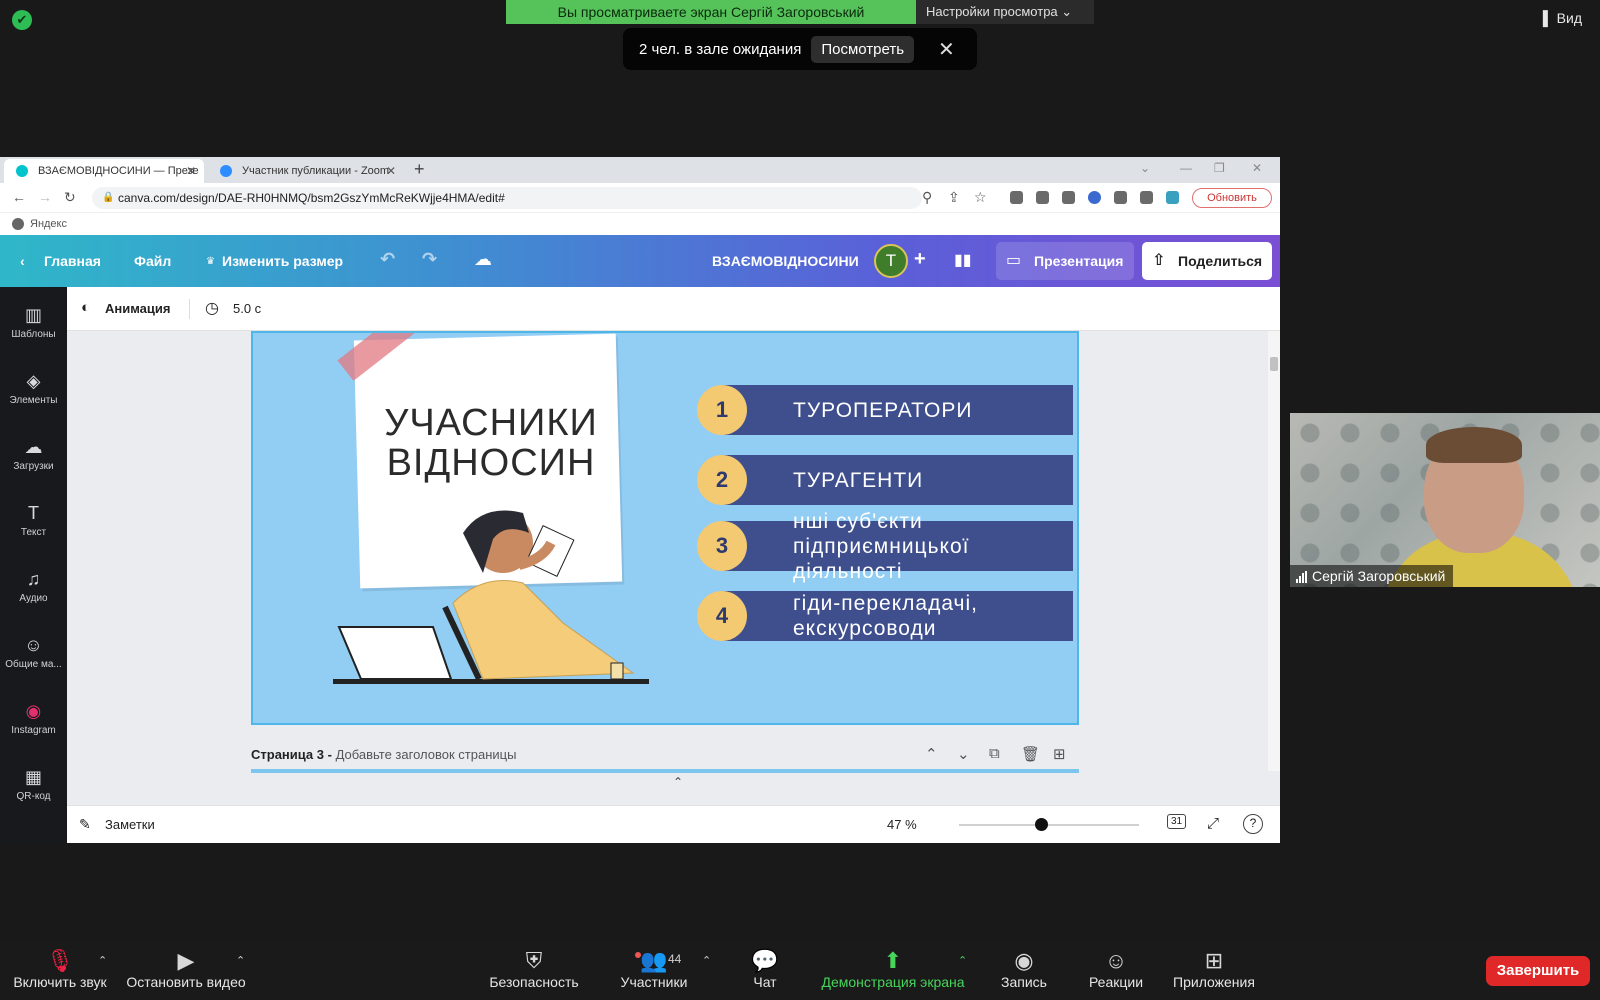 This screenshot has width=1600, height=1000. I want to click on sidebar-item-elements: ◈ Элементы, so click(33, 388).